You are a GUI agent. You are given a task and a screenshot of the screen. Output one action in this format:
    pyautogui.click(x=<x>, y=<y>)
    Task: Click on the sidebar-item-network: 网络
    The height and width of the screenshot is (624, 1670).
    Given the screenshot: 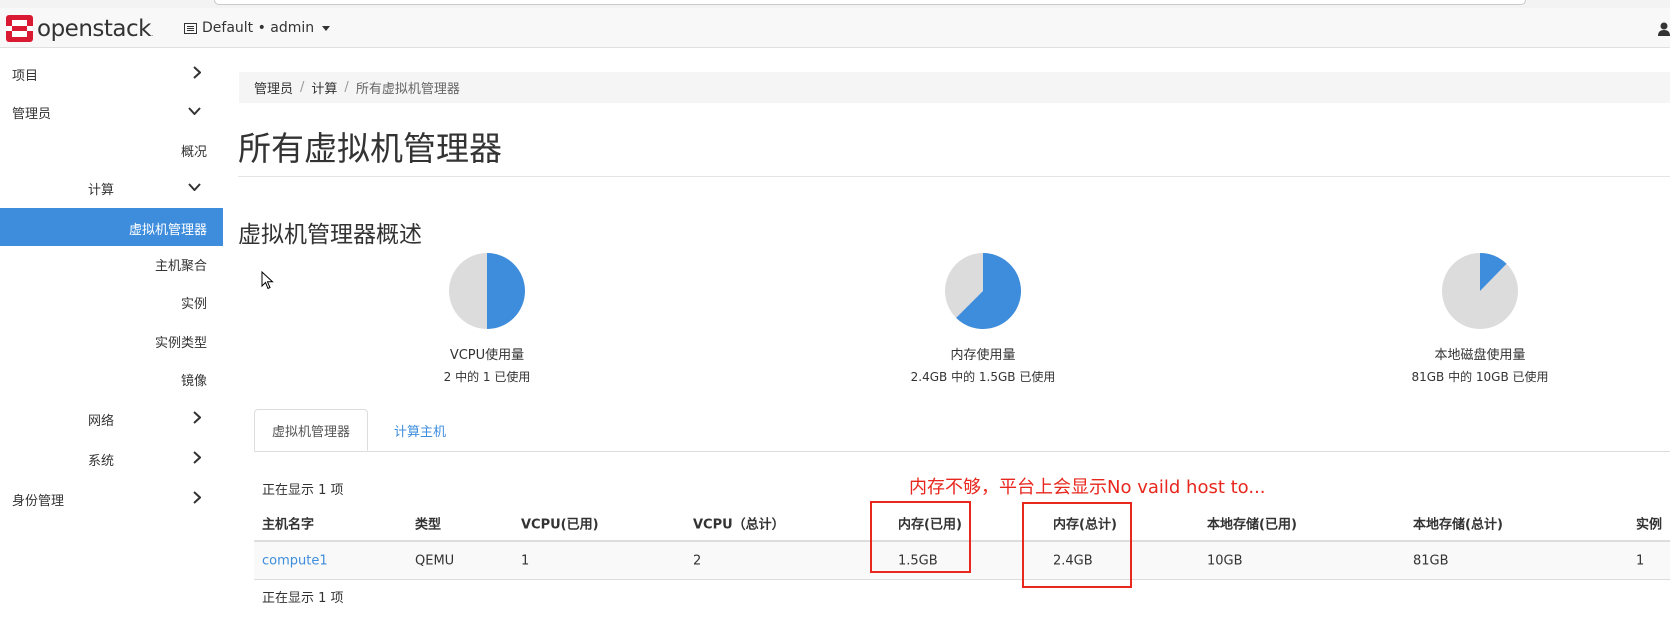 What is the action you would take?
    pyautogui.click(x=111, y=418)
    